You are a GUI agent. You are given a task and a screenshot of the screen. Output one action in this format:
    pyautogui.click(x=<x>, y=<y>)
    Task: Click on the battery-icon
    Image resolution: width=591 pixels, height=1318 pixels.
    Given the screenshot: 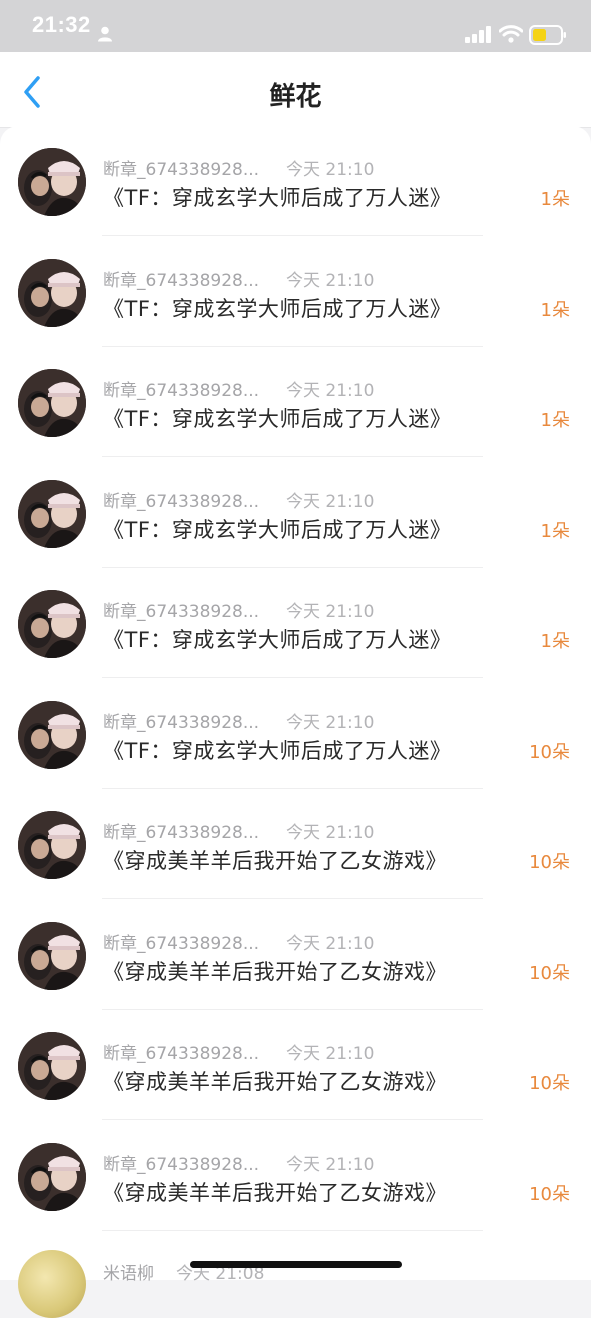 What is the action you would take?
    pyautogui.click(x=547, y=35)
    